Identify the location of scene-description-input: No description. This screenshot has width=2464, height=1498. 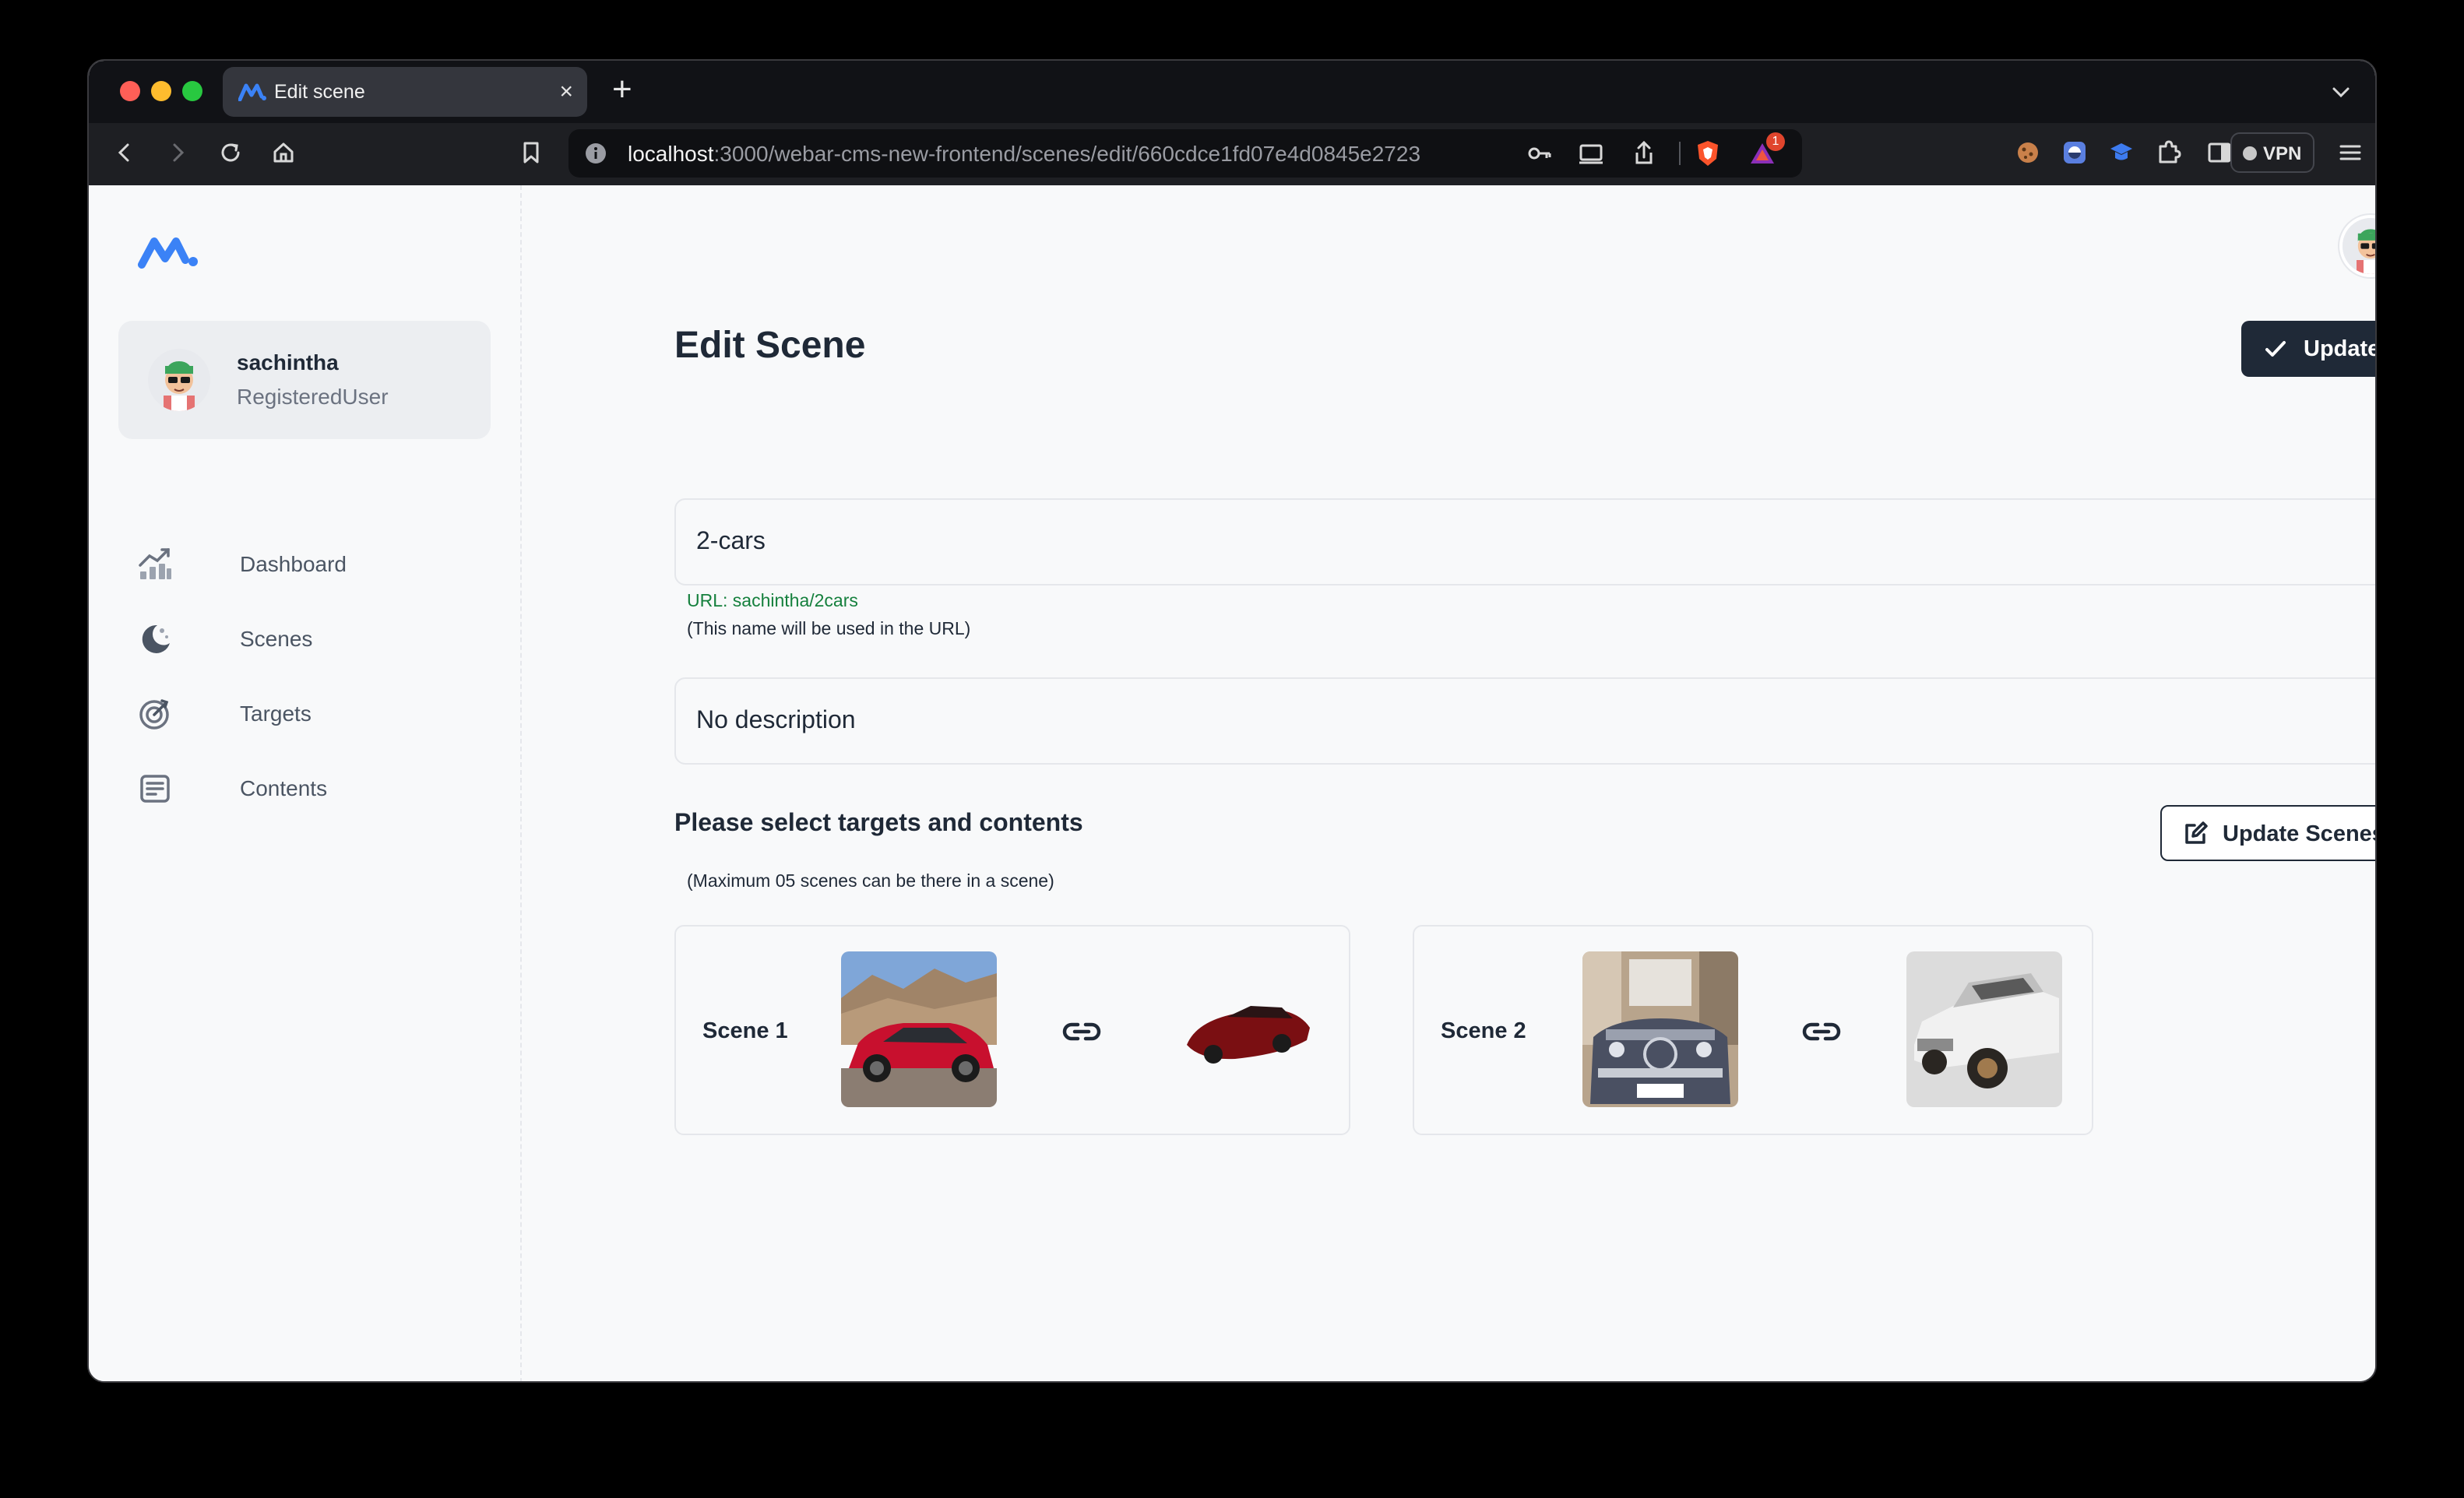
(1524, 721).